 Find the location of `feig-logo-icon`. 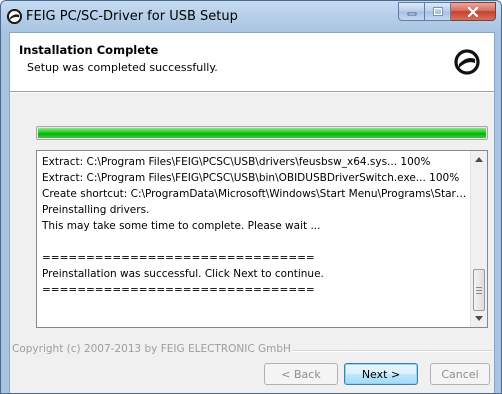

feig-logo-icon is located at coordinates (467, 62).